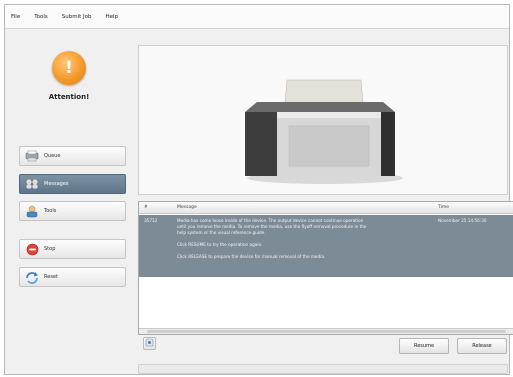  What do you see at coordinates (72, 156) in the screenshot?
I see `queue-button: Queue` at bounding box center [72, 156].